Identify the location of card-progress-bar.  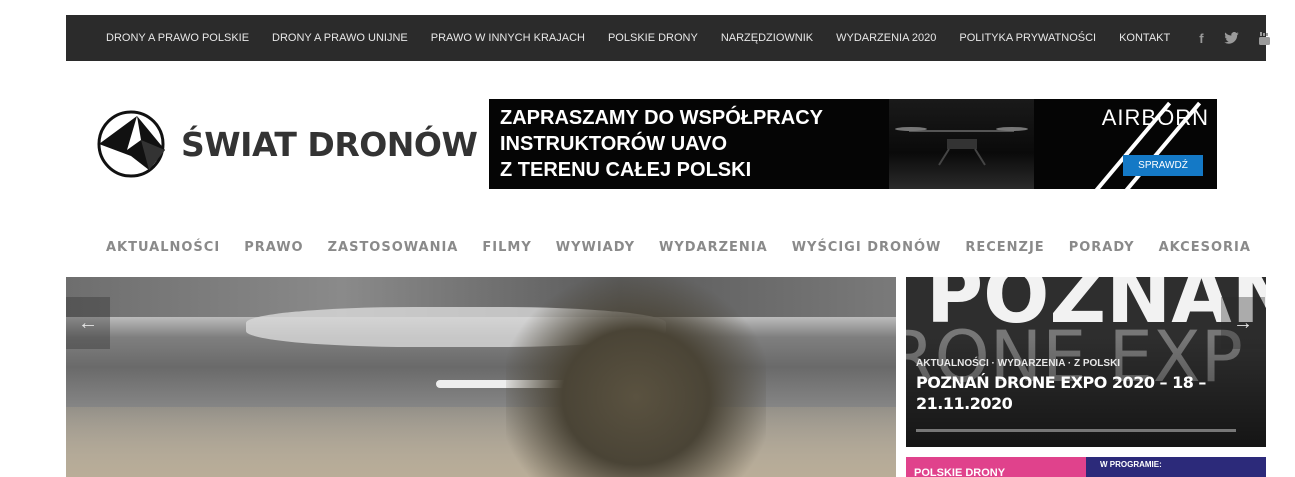
(1076, 430).